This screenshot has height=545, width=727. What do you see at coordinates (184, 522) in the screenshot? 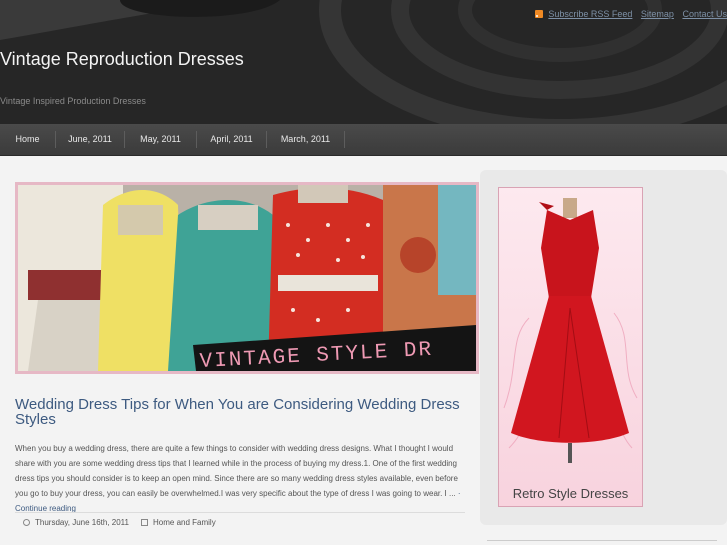
I see `post-category-link: Home and Family` at bounding box center [184, 522].